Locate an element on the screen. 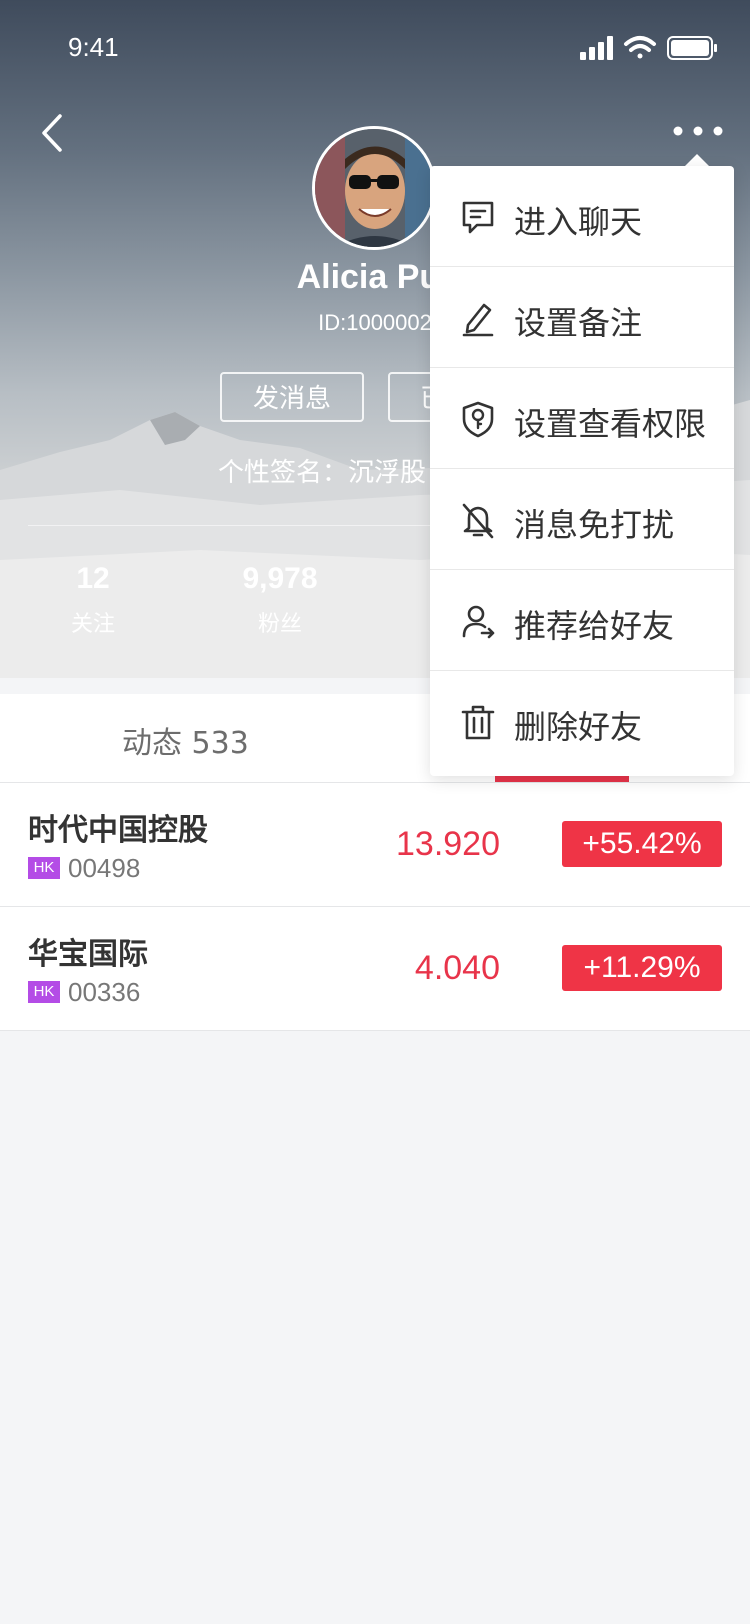 This screenshot has width=750, height=1624. status-icons is located at coordinates (648, 48).